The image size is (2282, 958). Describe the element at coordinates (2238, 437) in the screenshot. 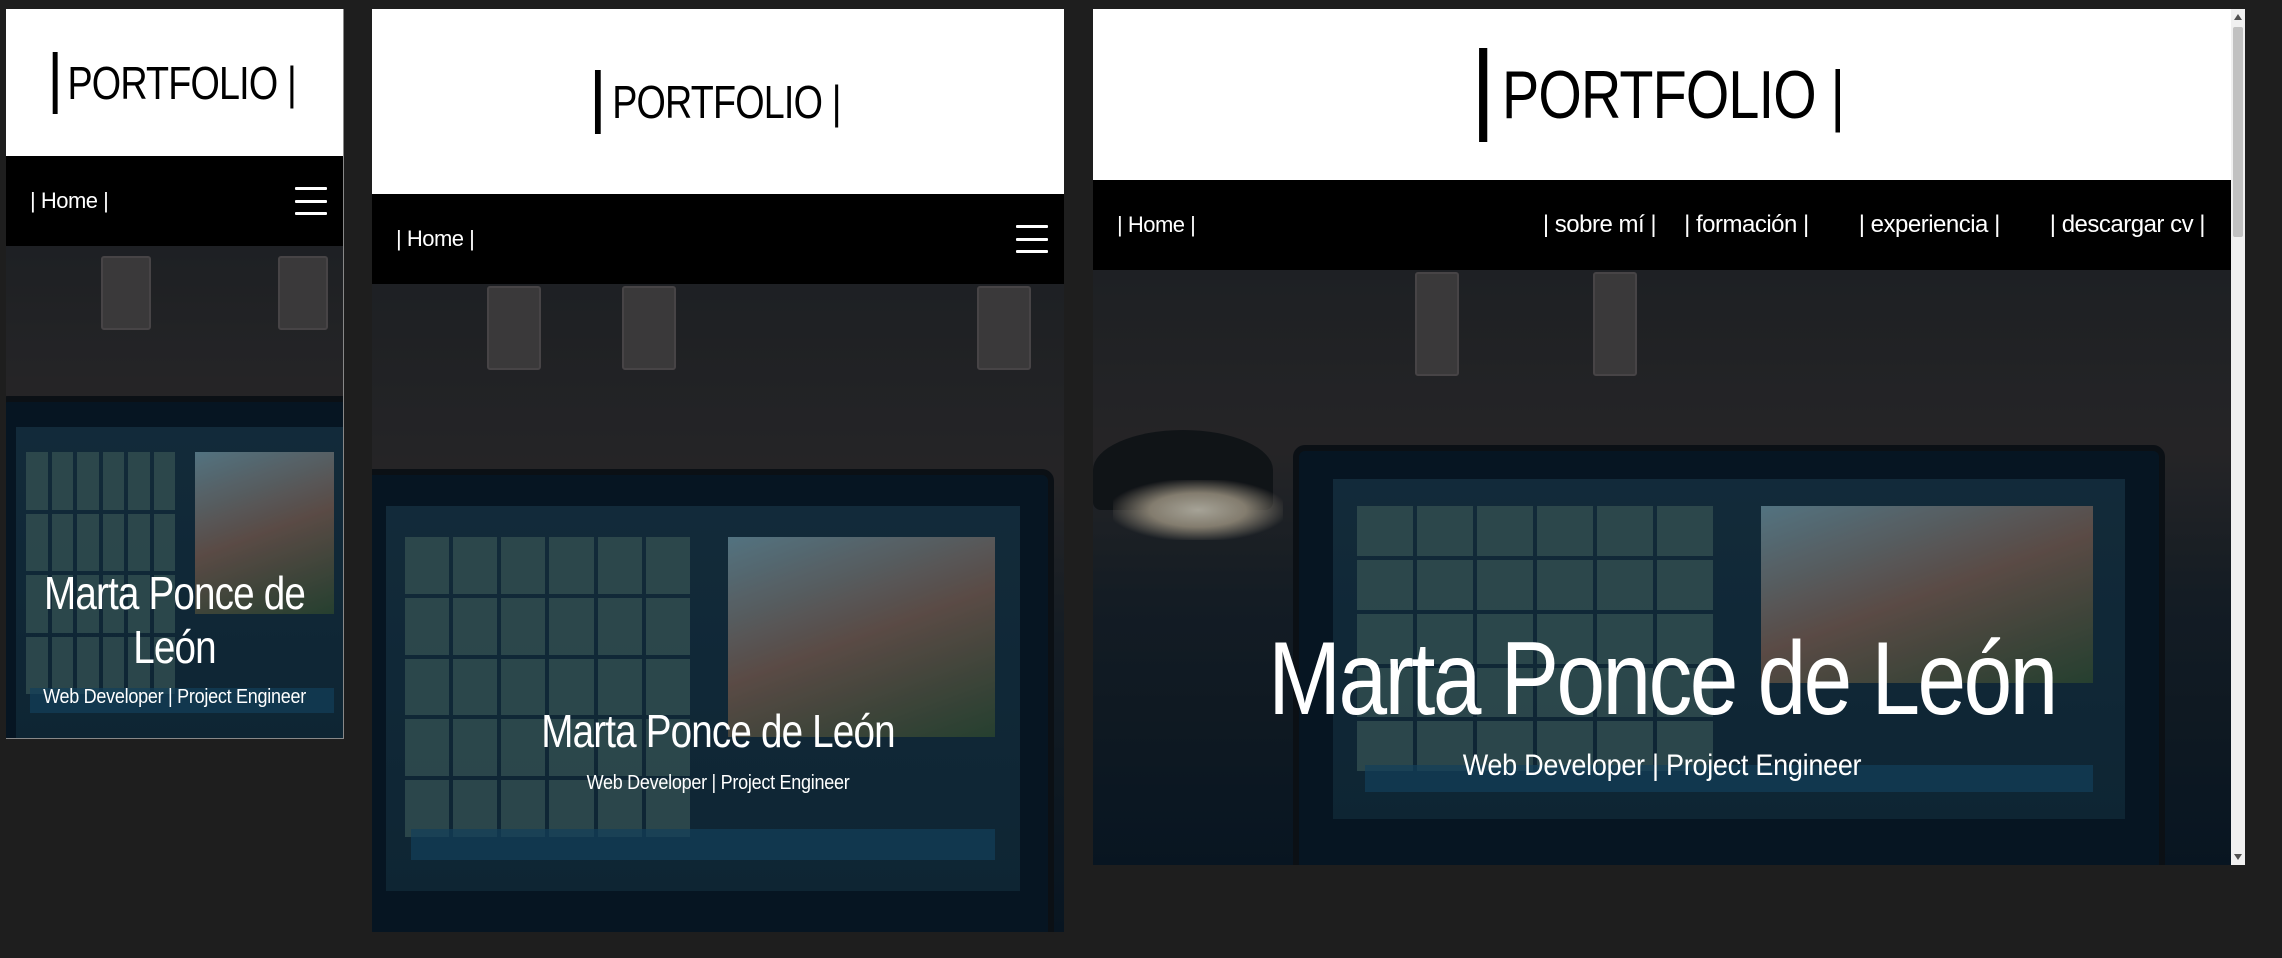

I see `vertical-scrollbar` at that location.